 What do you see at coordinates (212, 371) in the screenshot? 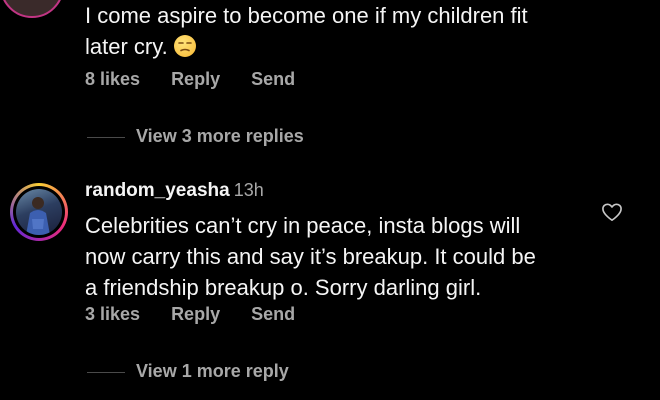
I see `view-more-replies-button: View 1 more reply` at bounding box center [212, 371].